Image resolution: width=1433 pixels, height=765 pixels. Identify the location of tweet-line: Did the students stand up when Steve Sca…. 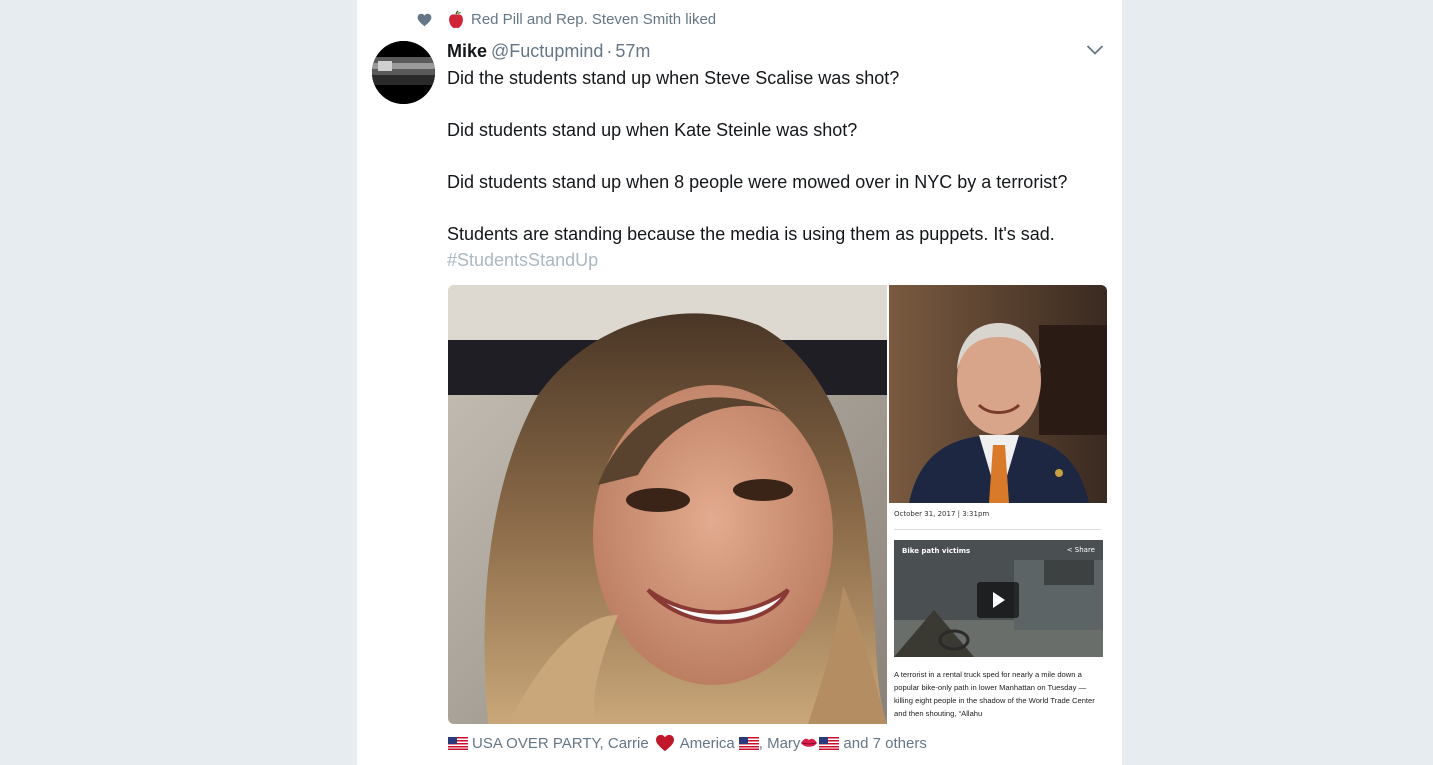
(673, 78).